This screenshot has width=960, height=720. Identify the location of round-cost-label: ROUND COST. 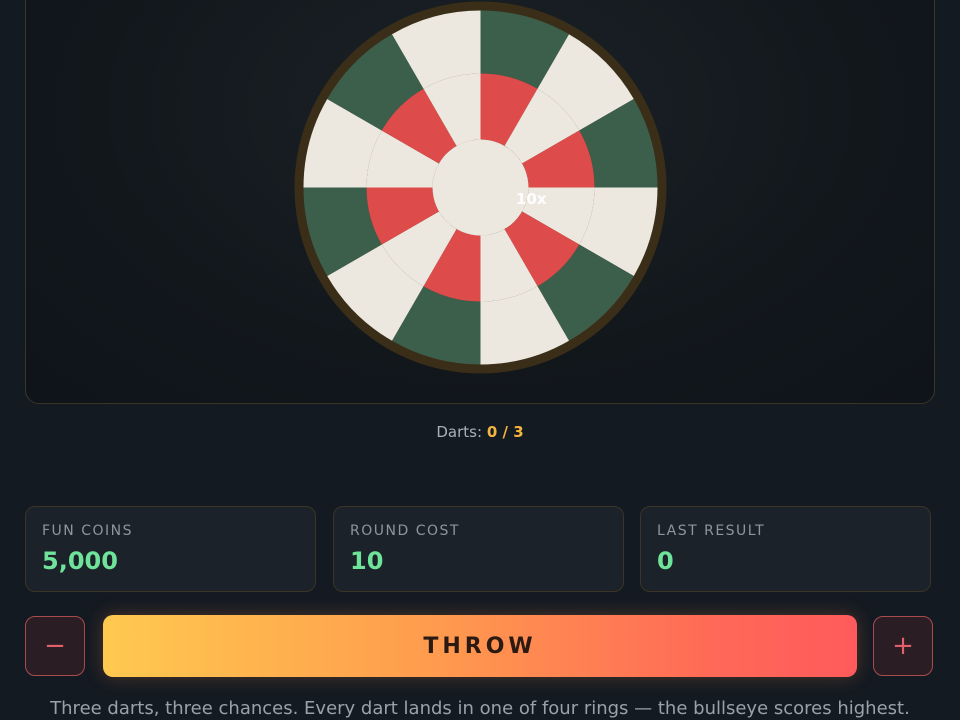
(405, 531).